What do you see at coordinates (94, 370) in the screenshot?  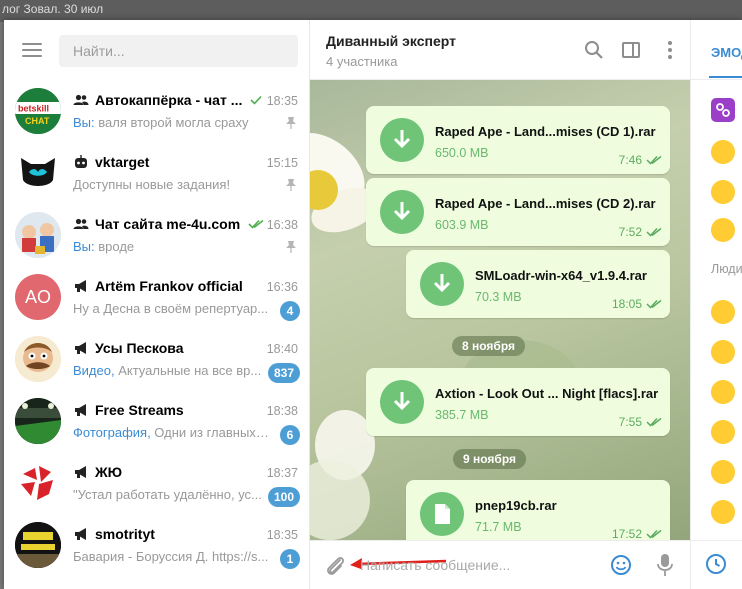 I see `preview-sender: Видео,` at bounding box center [94, 370].